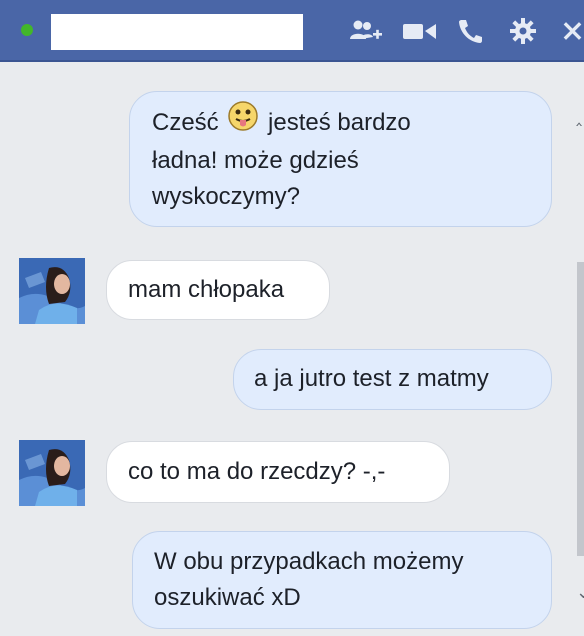  Describe the element at coordinates (580, 409) in the screenshot. I see `scrollbar-thumb` at that location.